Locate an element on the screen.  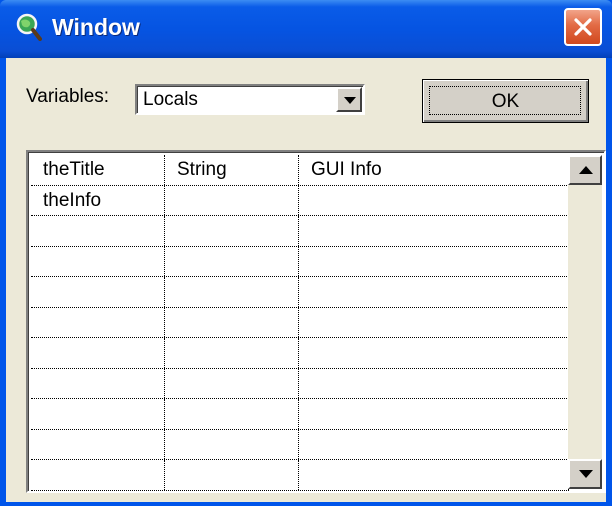
table-cell: theTitle is located at coordinates (98, 170).